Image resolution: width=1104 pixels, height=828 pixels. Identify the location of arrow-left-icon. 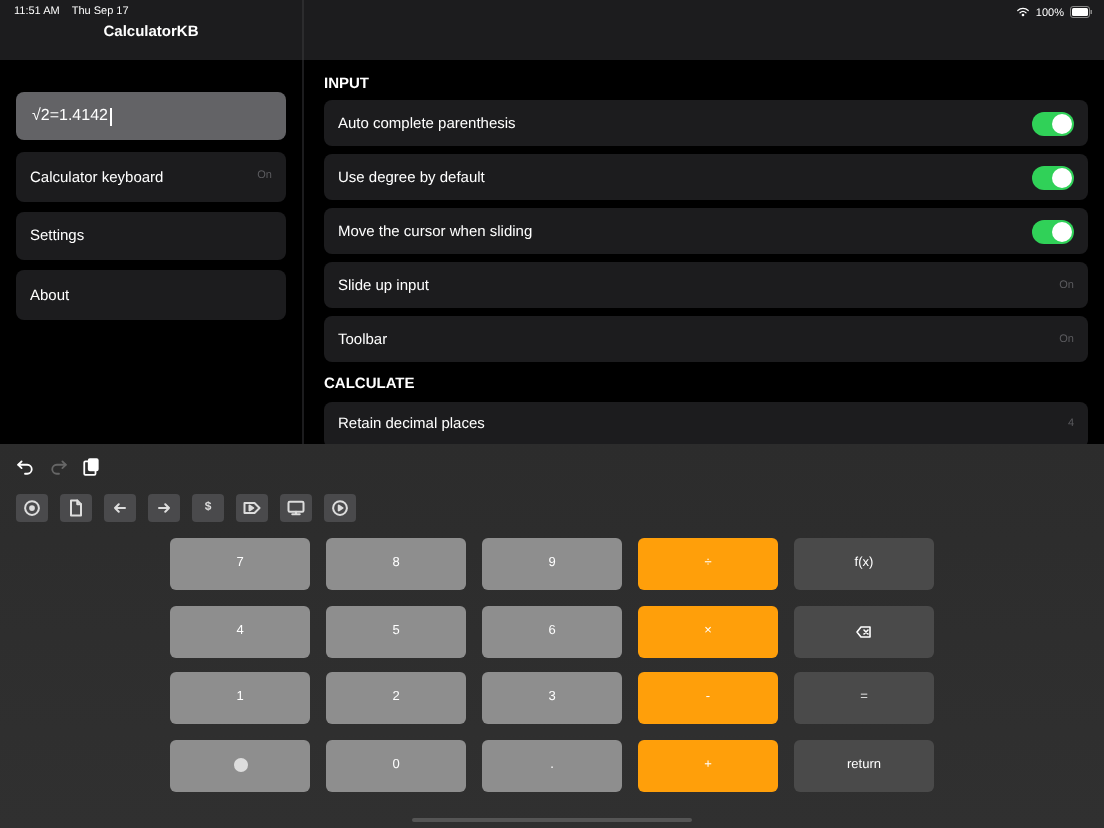
(120, 508).